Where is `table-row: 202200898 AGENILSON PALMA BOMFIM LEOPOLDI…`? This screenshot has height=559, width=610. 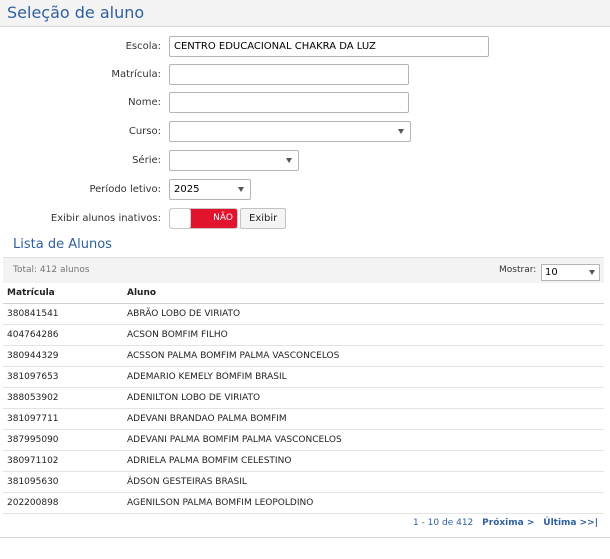 table-row: 202200898 AGENILSON PALMA BOMFIM LEOPOLDI… is located at coordinates (303, 503).